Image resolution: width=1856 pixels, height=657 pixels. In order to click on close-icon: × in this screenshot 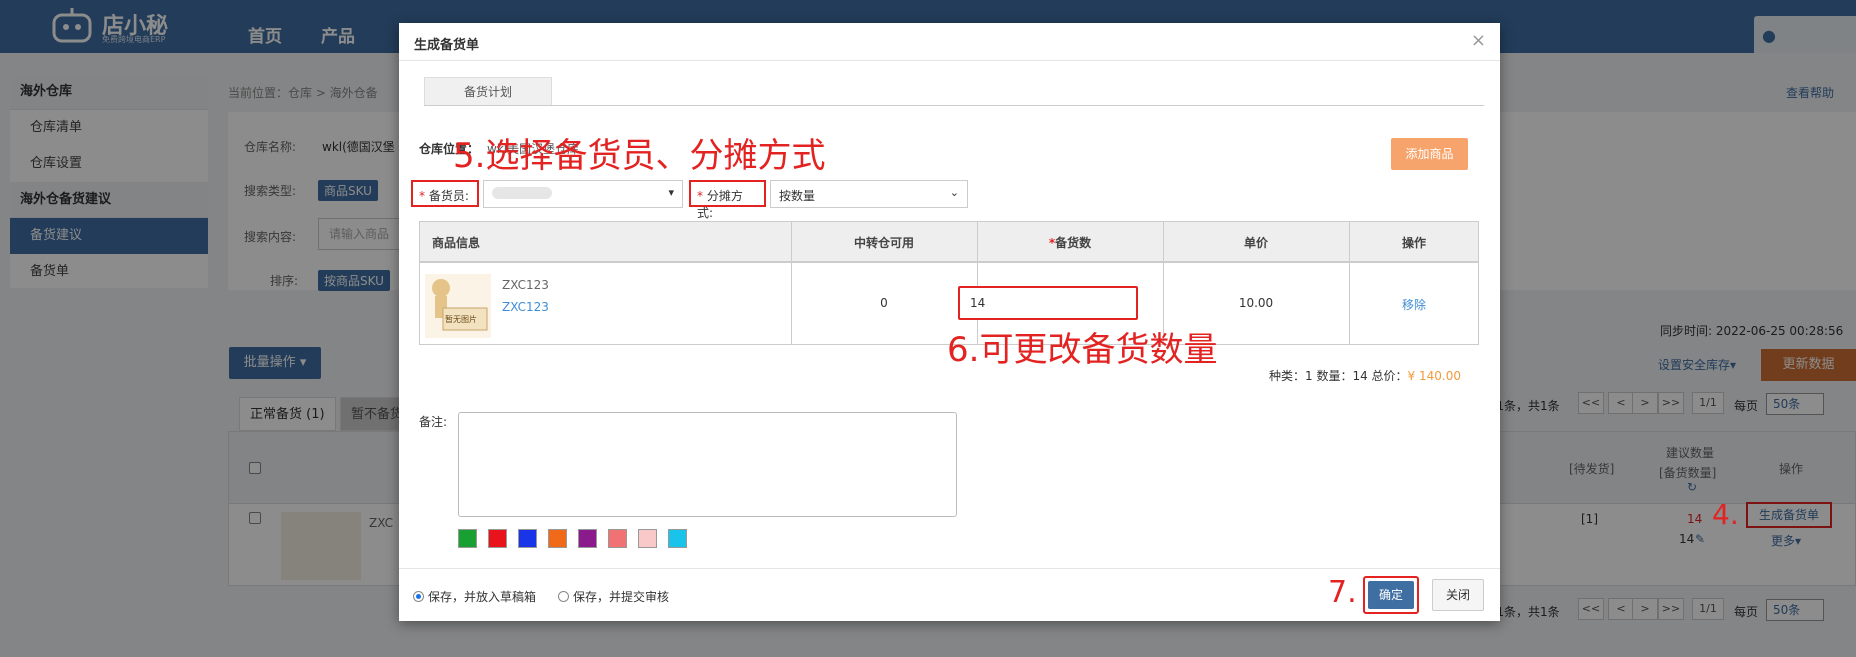, I will do `click(1478, 40)`.